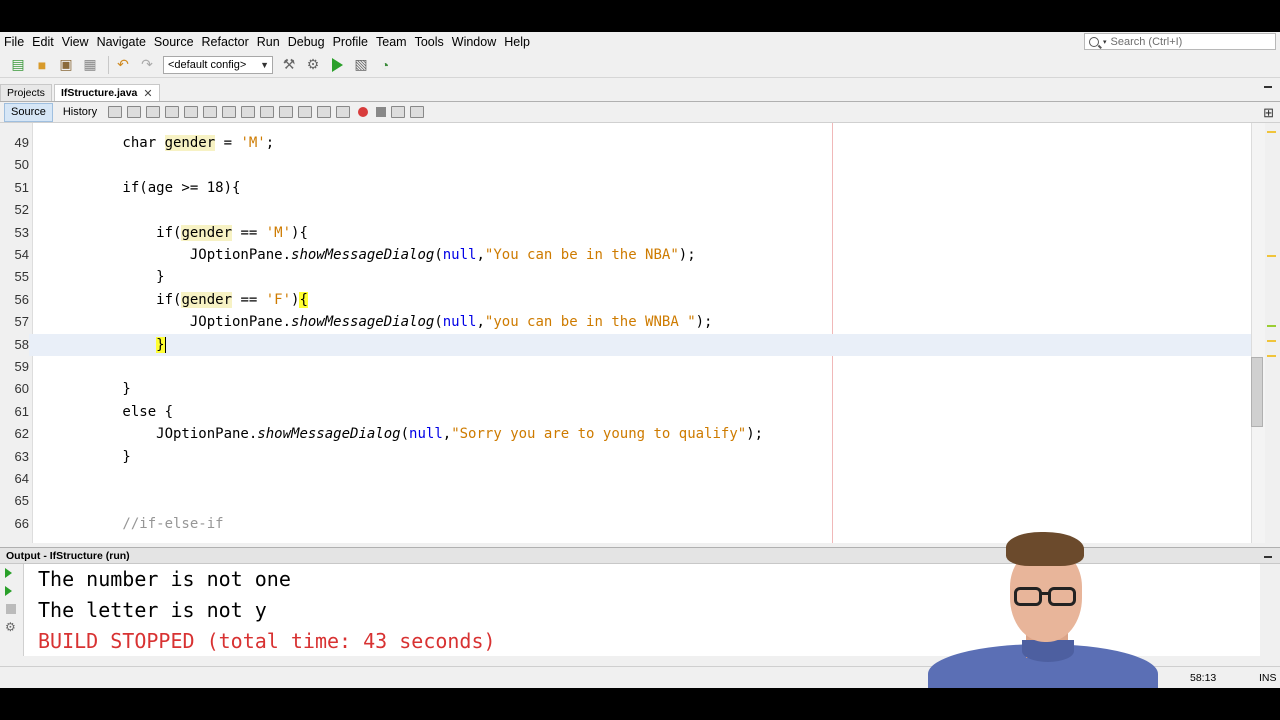  I want to click on code-line: 56 if(gender == 'F'){, so click(632, 300).